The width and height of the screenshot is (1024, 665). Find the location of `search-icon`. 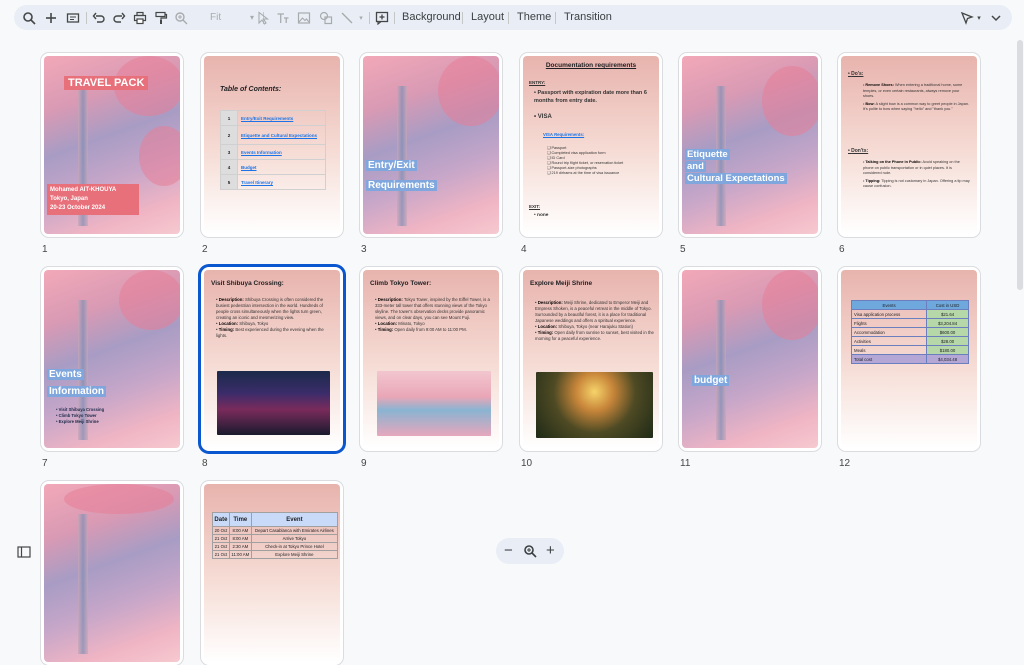

search-icon is located at coordinates (29, 17).